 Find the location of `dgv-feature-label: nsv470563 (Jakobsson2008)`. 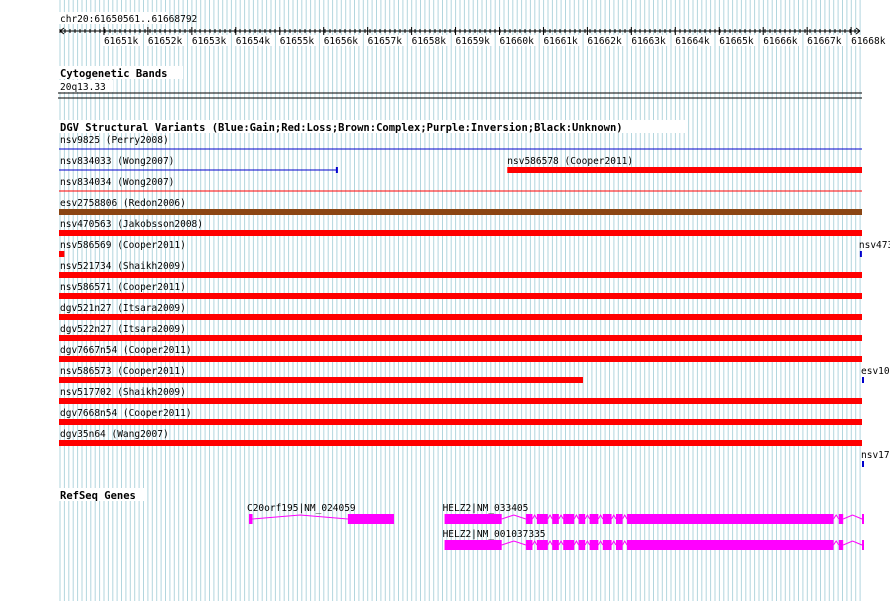

dgv-feature-label: nsv470563 (Jakobsson2008) is located at coordinates (131, 224).